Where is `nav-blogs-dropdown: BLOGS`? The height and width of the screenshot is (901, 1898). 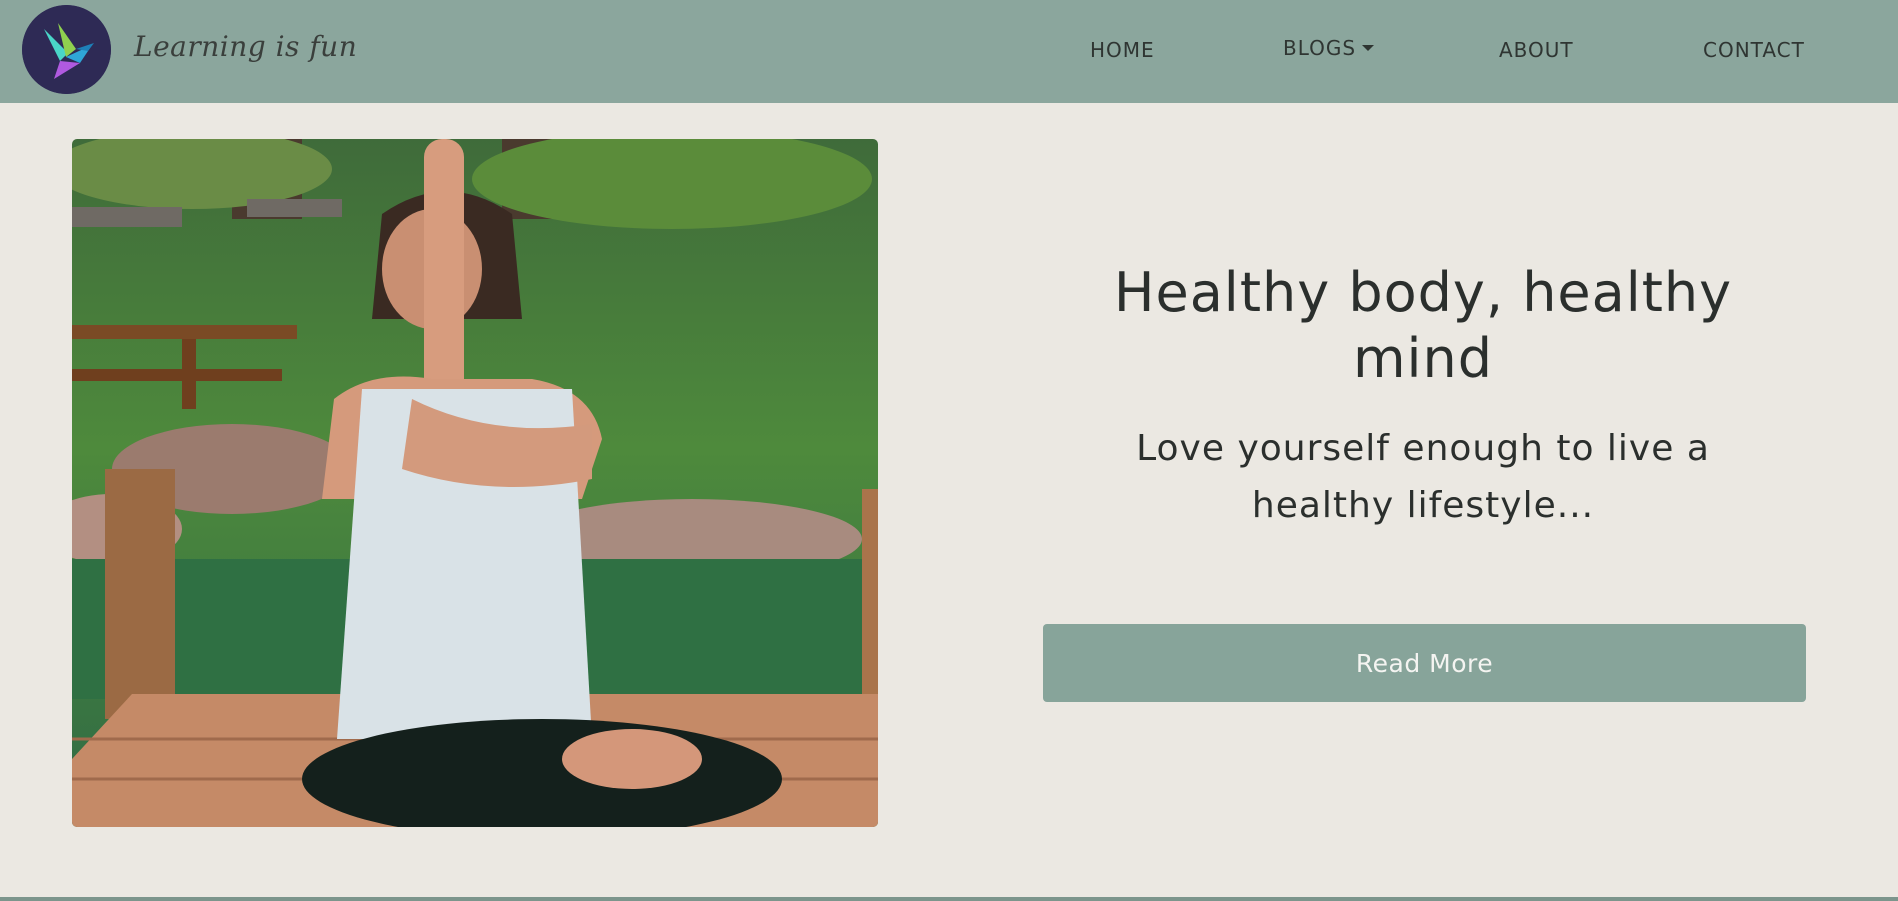 nav-blogs-dropdown: BLOGS is located at coordinates (1329, 48).